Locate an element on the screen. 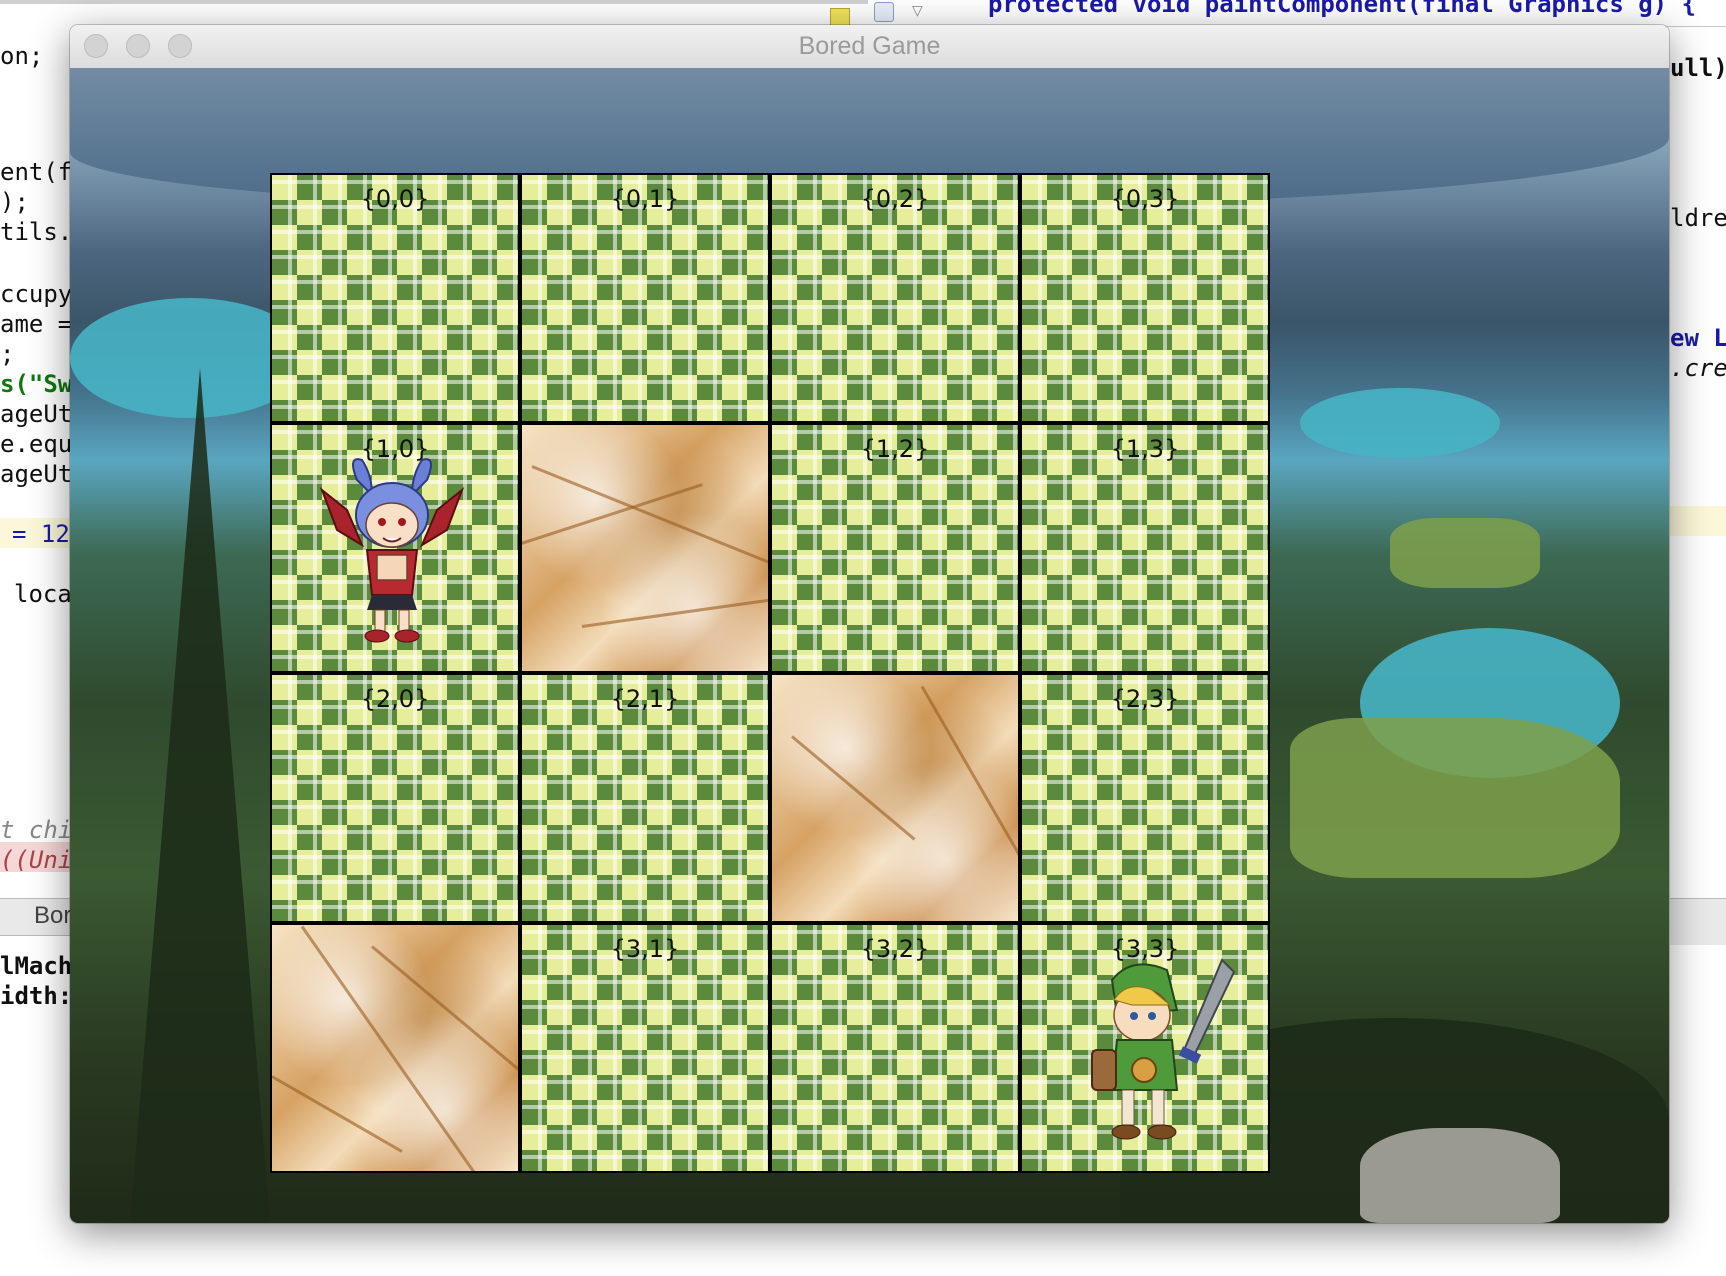 This screenshot has height=1276, width=1726. code-line: ent(f is located at coordinates (36, 172).